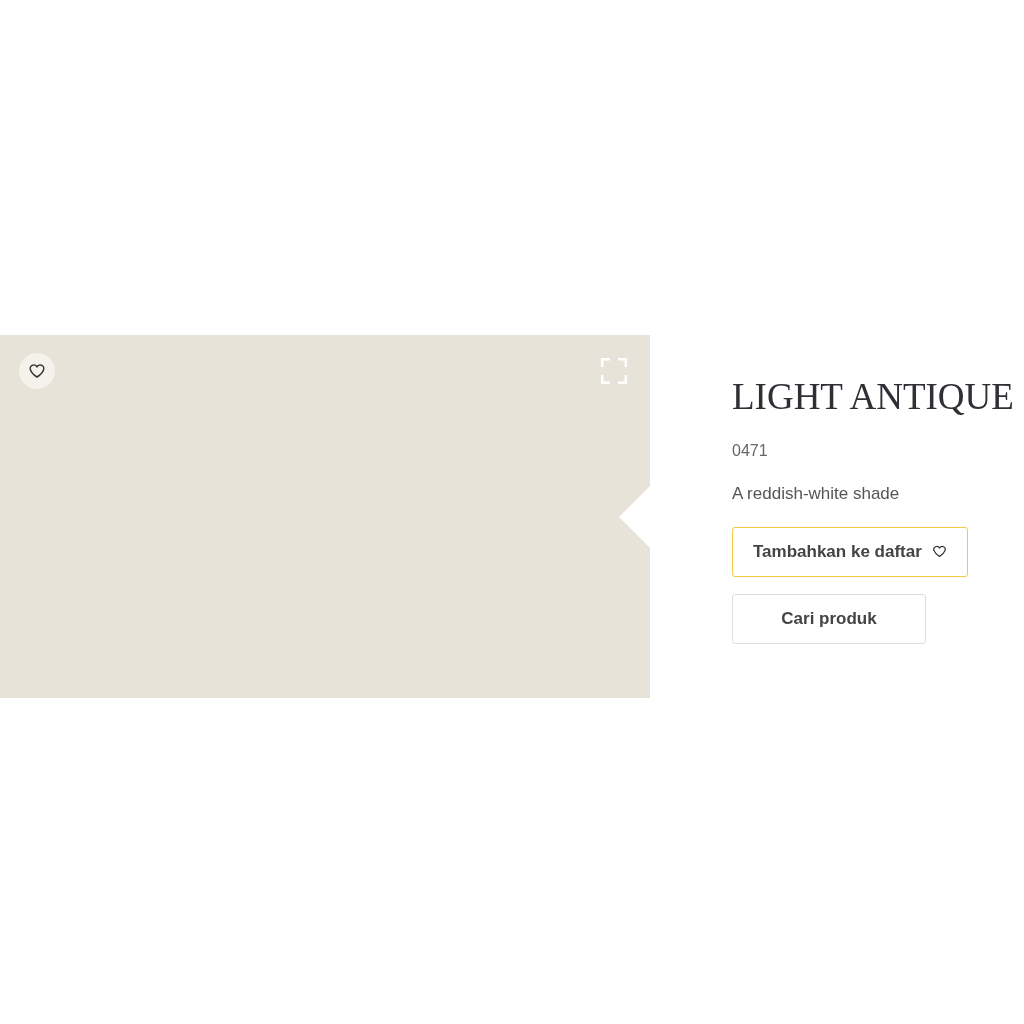 The width and height of the screenshot is (1024, 1024). Describe the element at coordinates (873, 397) in the screenshot. I see `product-title: LIGHT ANTIQUE` at that location.